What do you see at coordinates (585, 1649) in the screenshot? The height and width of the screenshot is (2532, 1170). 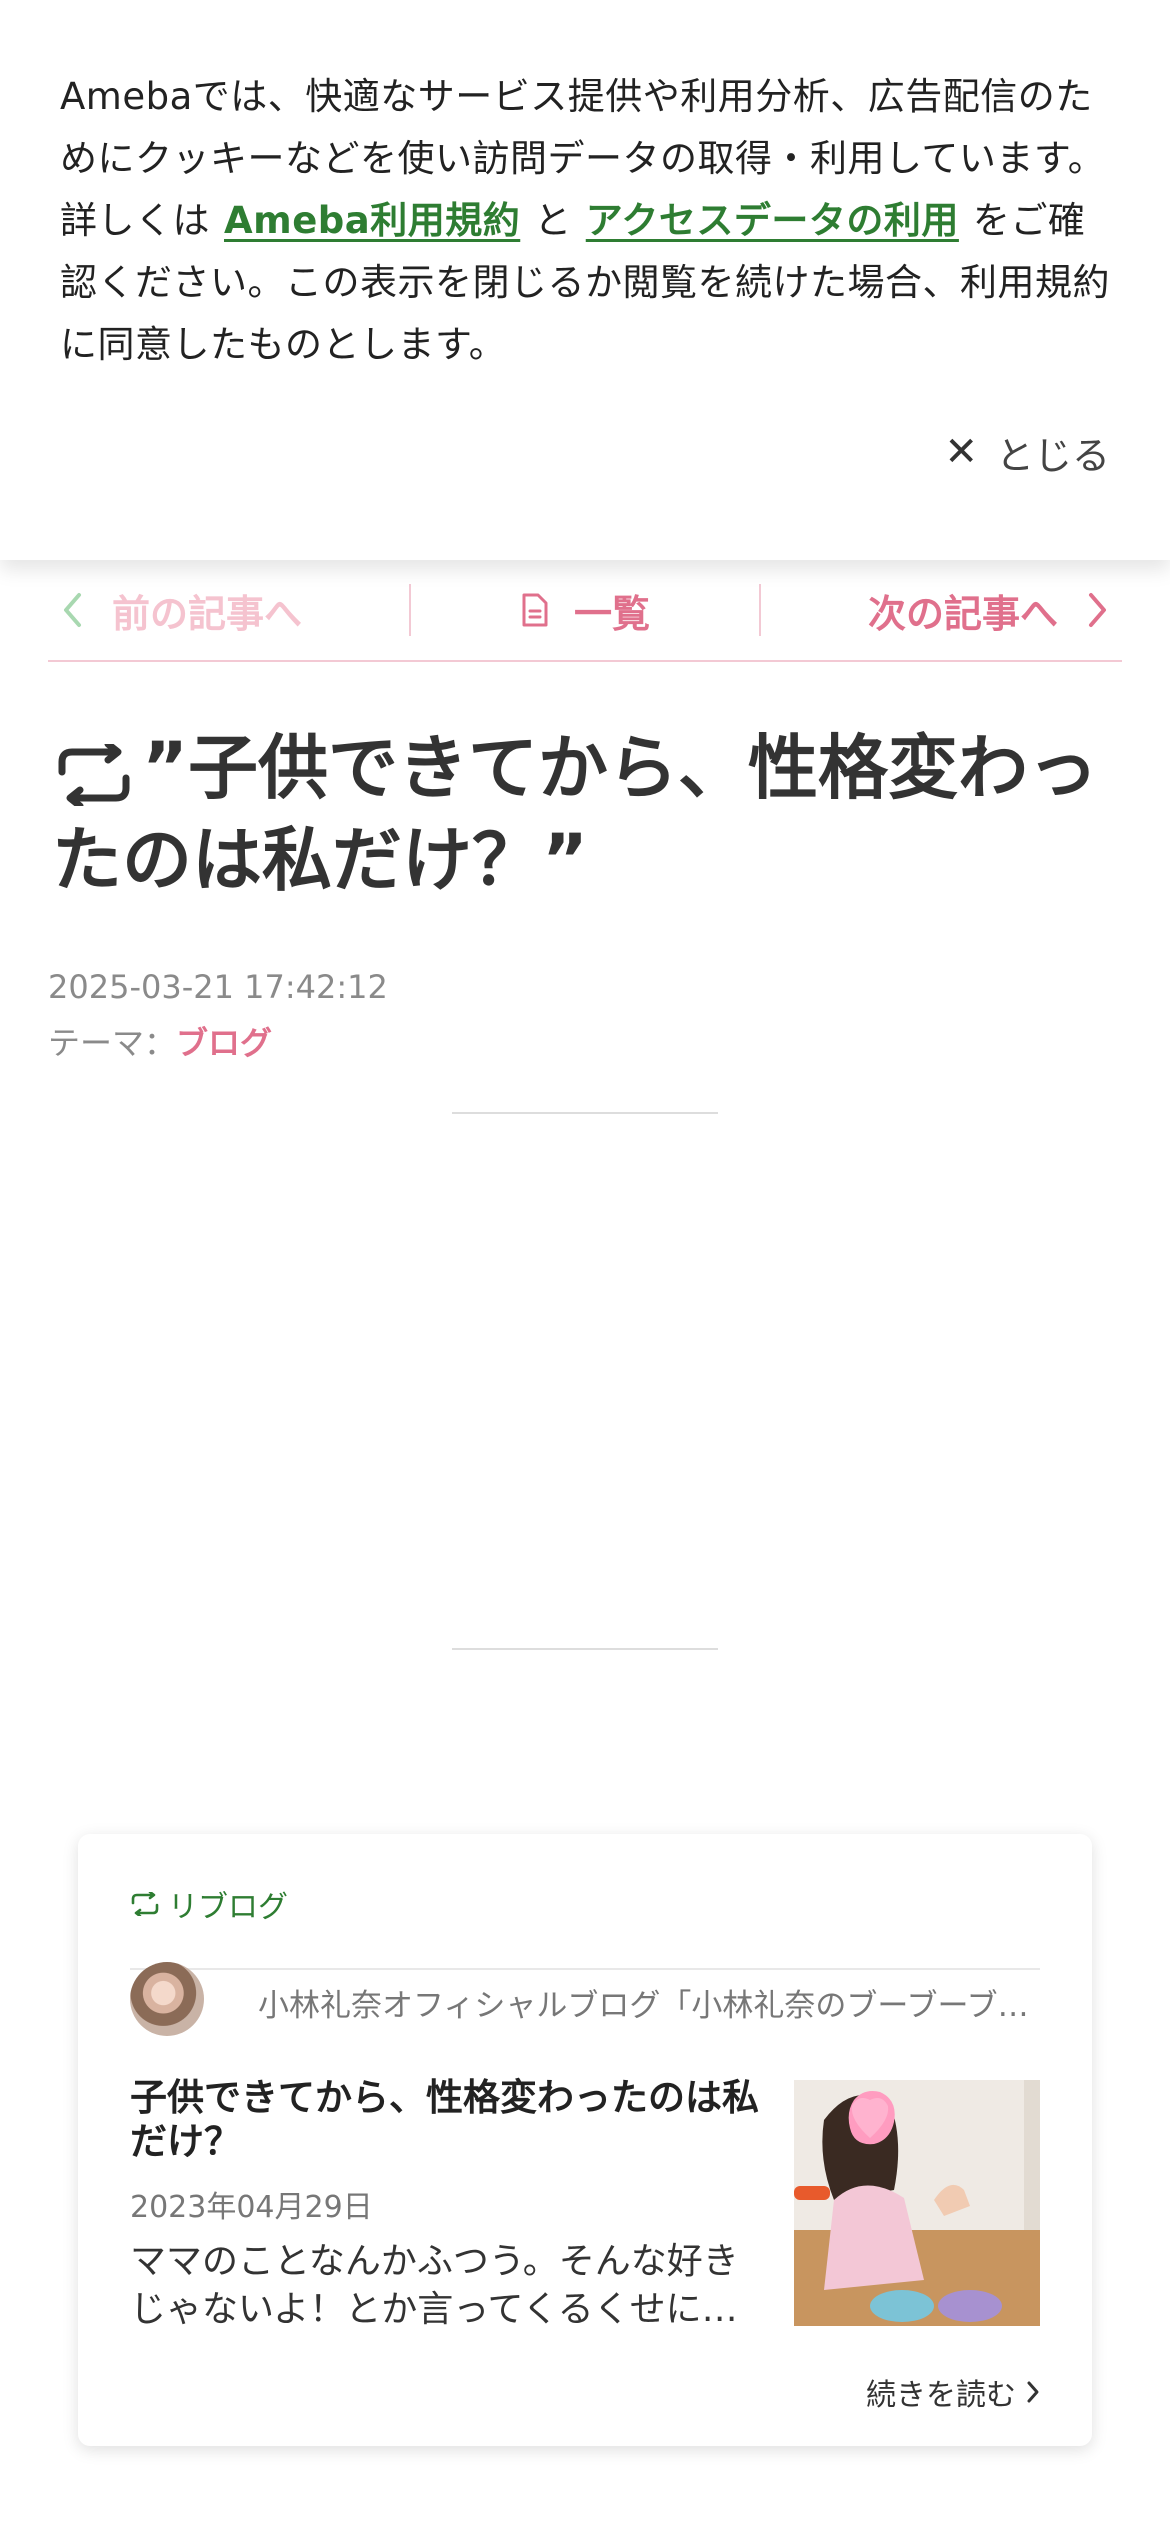 I see `content-divider-bottom` at bounding box center [585, 1649].